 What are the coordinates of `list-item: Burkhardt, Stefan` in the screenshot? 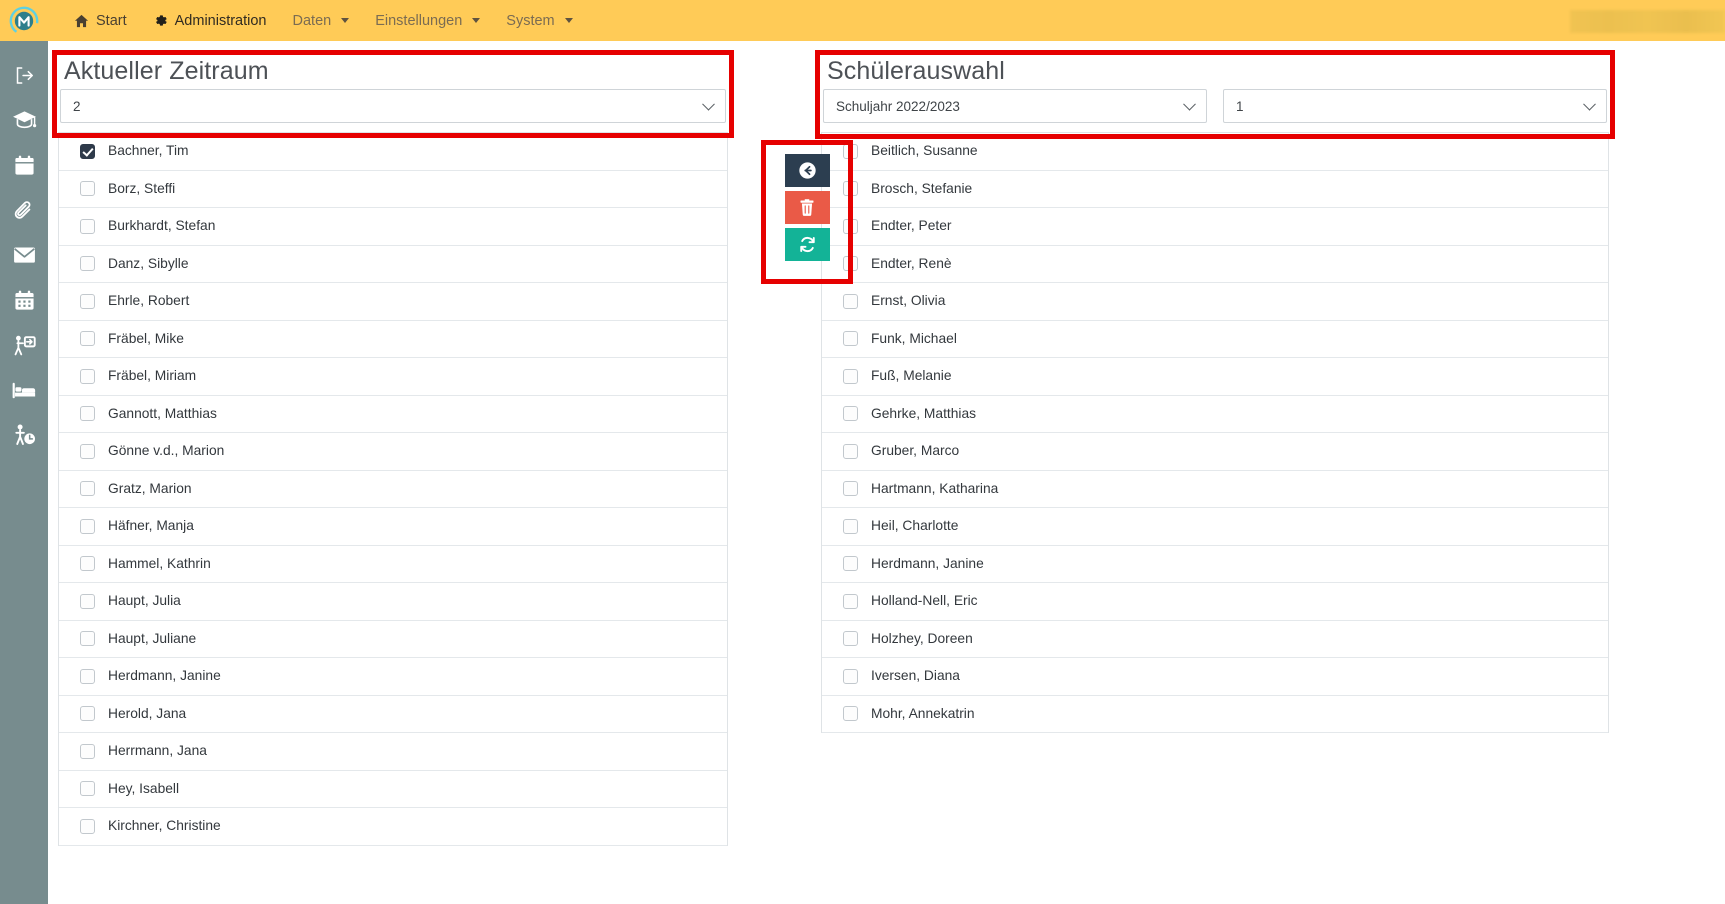 It's located at (393, 227).